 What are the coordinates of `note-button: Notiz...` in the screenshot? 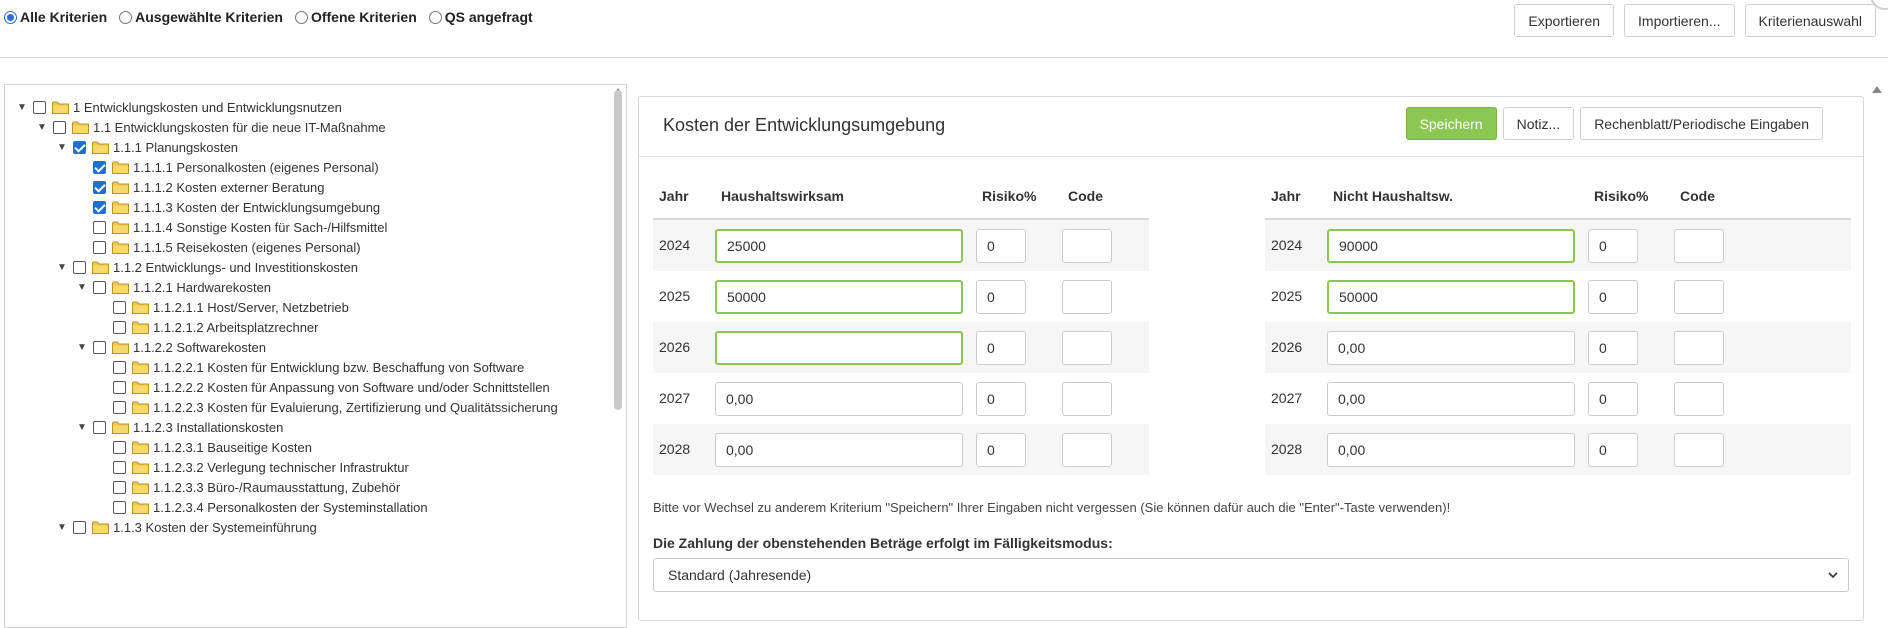 It's located at (1538, 123).